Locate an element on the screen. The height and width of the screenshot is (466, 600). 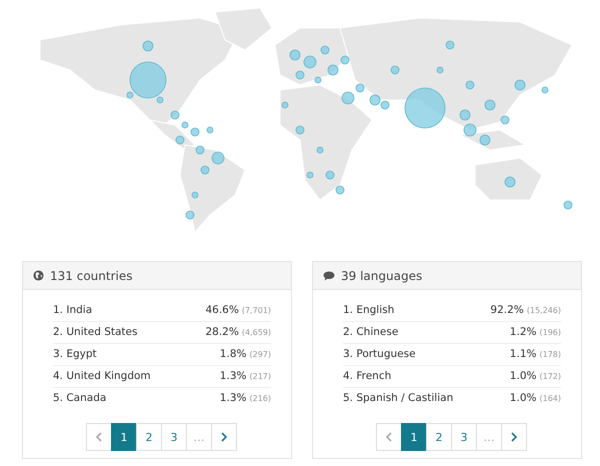
percent-value: 1.8% is located at coordinates (233, 354).